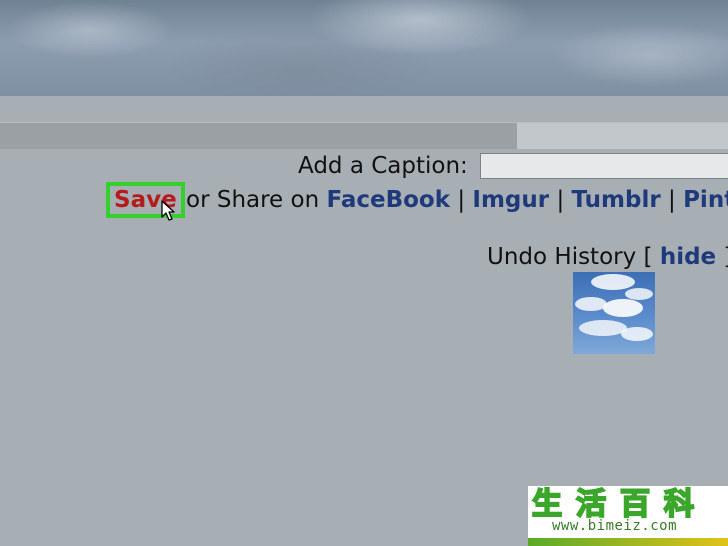 Image resolution: width=728 pixels, height=546 pixels. What do you see at coordinates (364, 108) in the screenshot?
I see `banner-edge` at bounding box center [364, 108].